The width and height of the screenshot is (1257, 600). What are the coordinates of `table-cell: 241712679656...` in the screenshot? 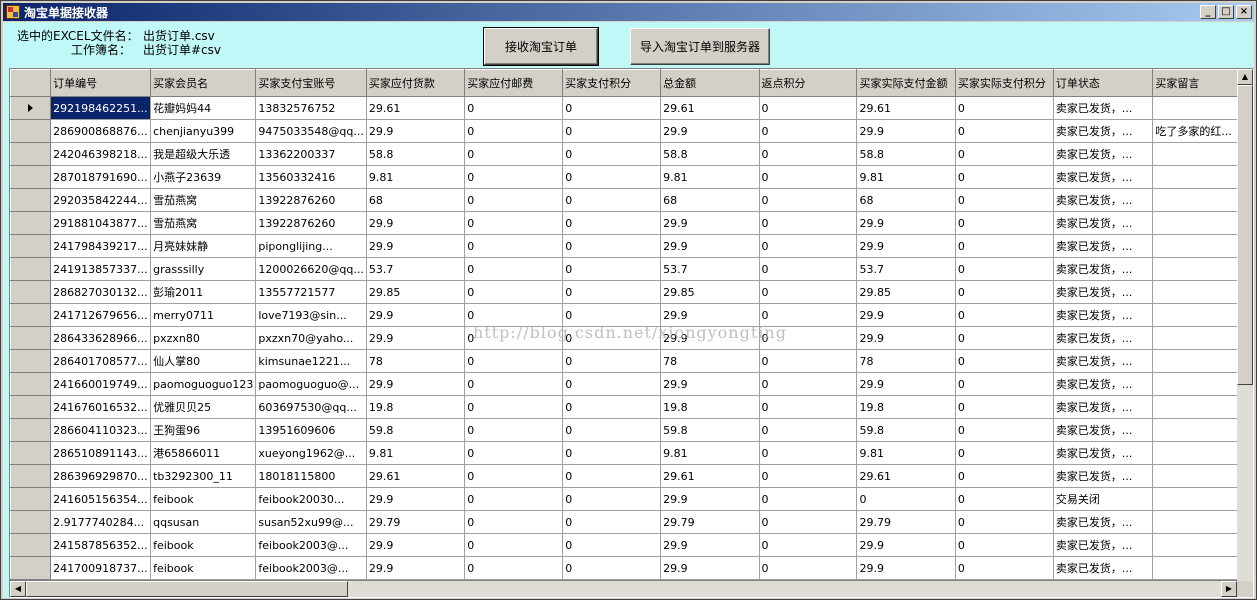 It's located at (101, 315).